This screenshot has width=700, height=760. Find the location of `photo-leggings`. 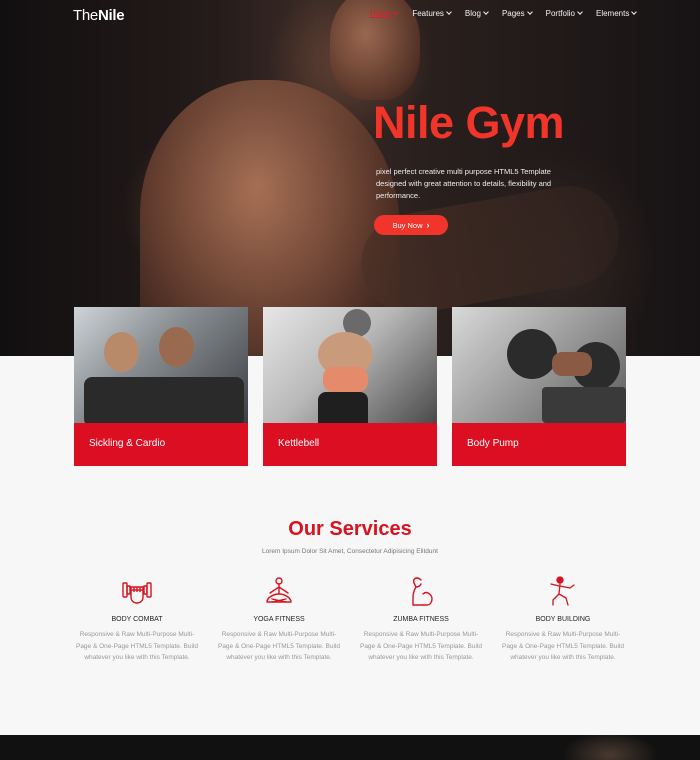

photo-leggings is located at coordinates (343, 407).